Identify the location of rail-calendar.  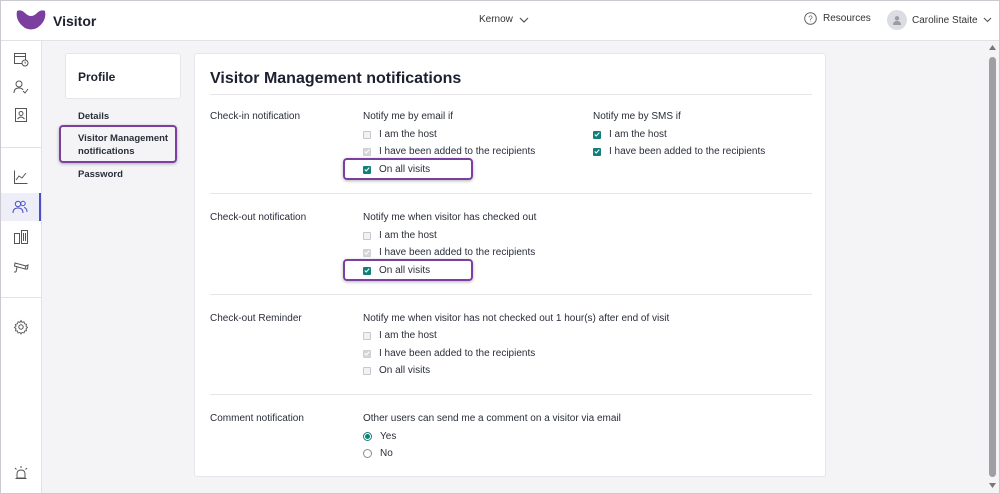
(21, 59).